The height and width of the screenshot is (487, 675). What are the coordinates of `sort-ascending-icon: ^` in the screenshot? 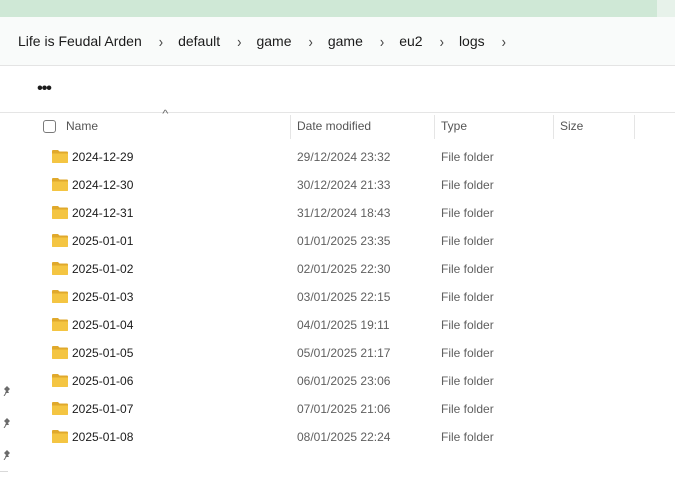 It's located at (165, 114).